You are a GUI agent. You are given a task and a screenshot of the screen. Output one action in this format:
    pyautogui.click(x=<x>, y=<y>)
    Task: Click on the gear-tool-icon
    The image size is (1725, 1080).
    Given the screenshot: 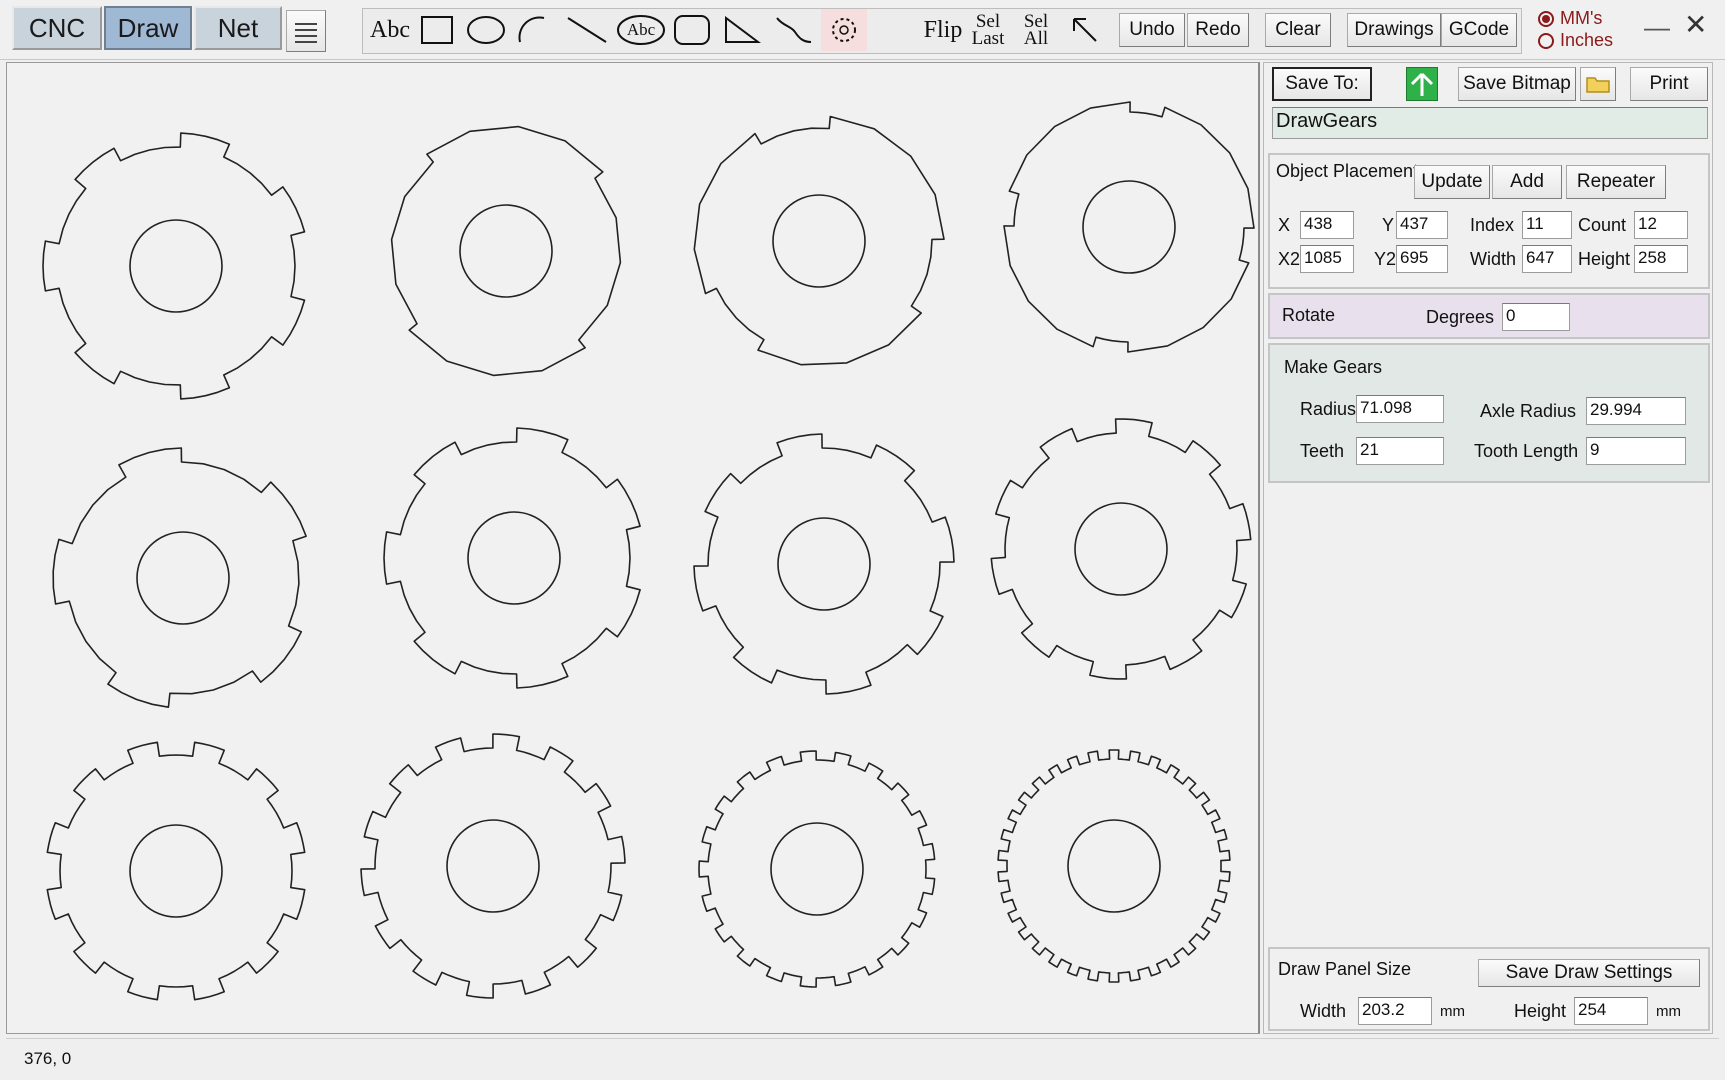 What is the action you would take?
    pyautogui.click(x=844, y=30)
    